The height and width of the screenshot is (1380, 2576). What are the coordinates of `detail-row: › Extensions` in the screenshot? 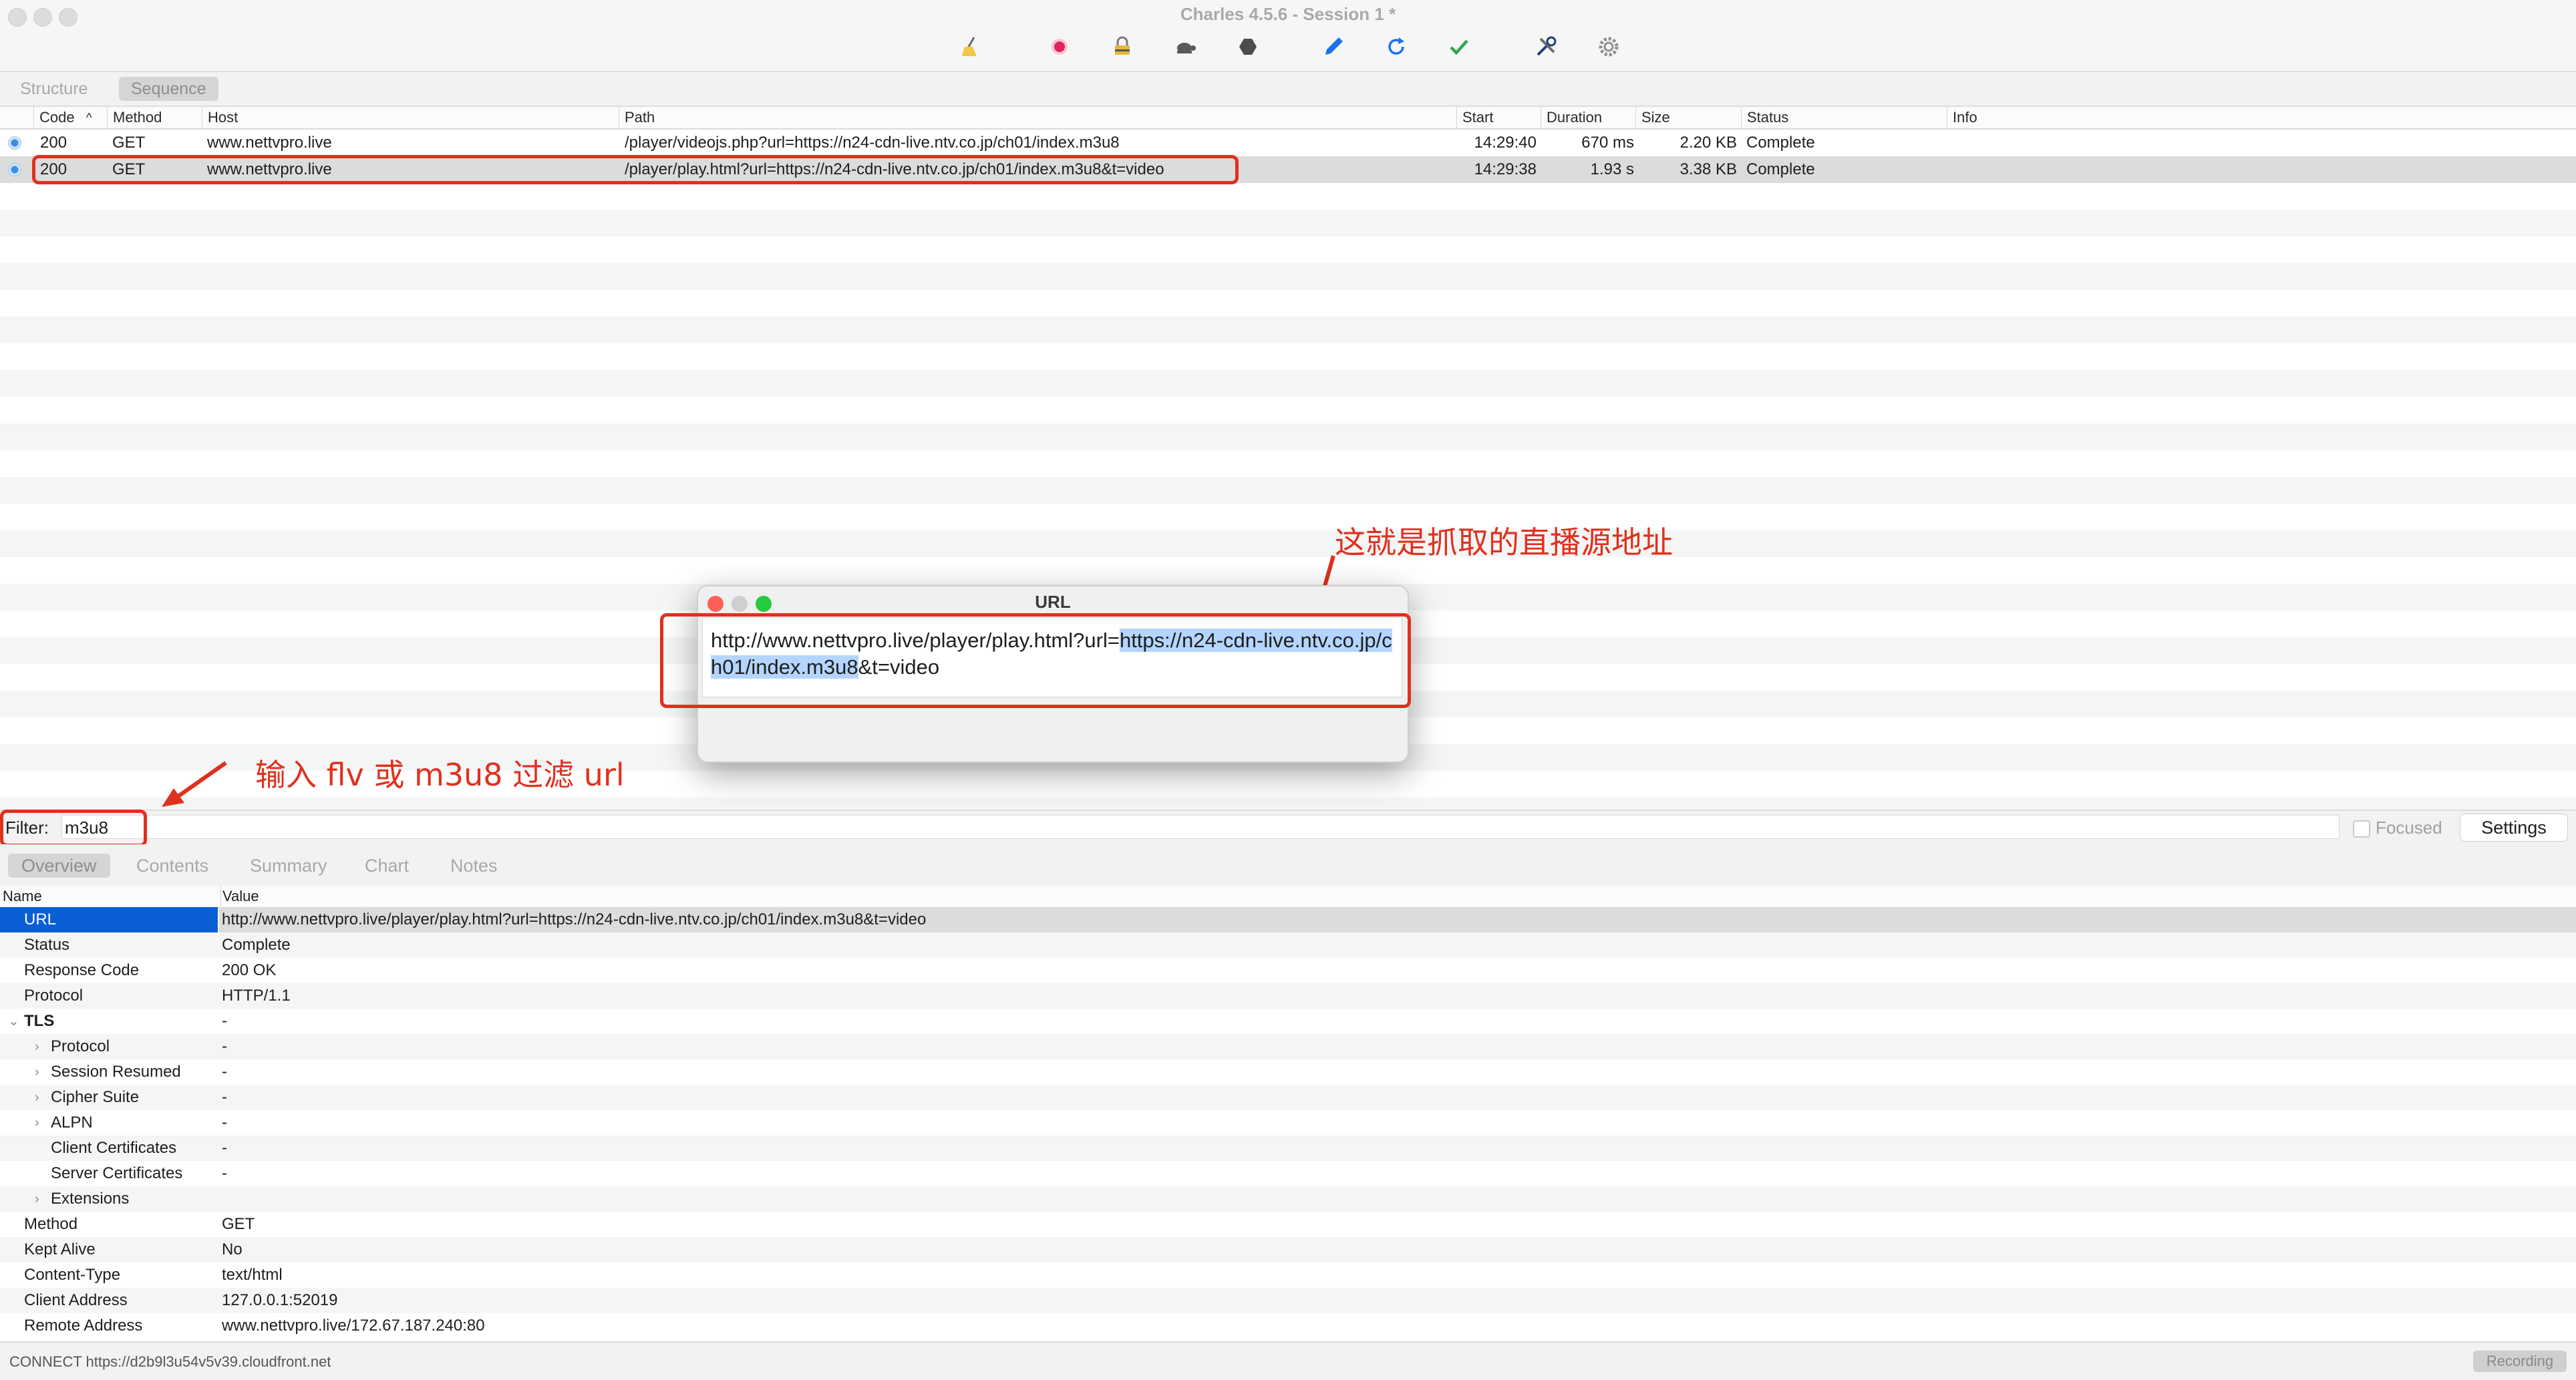 It's located at (1288, 1199).